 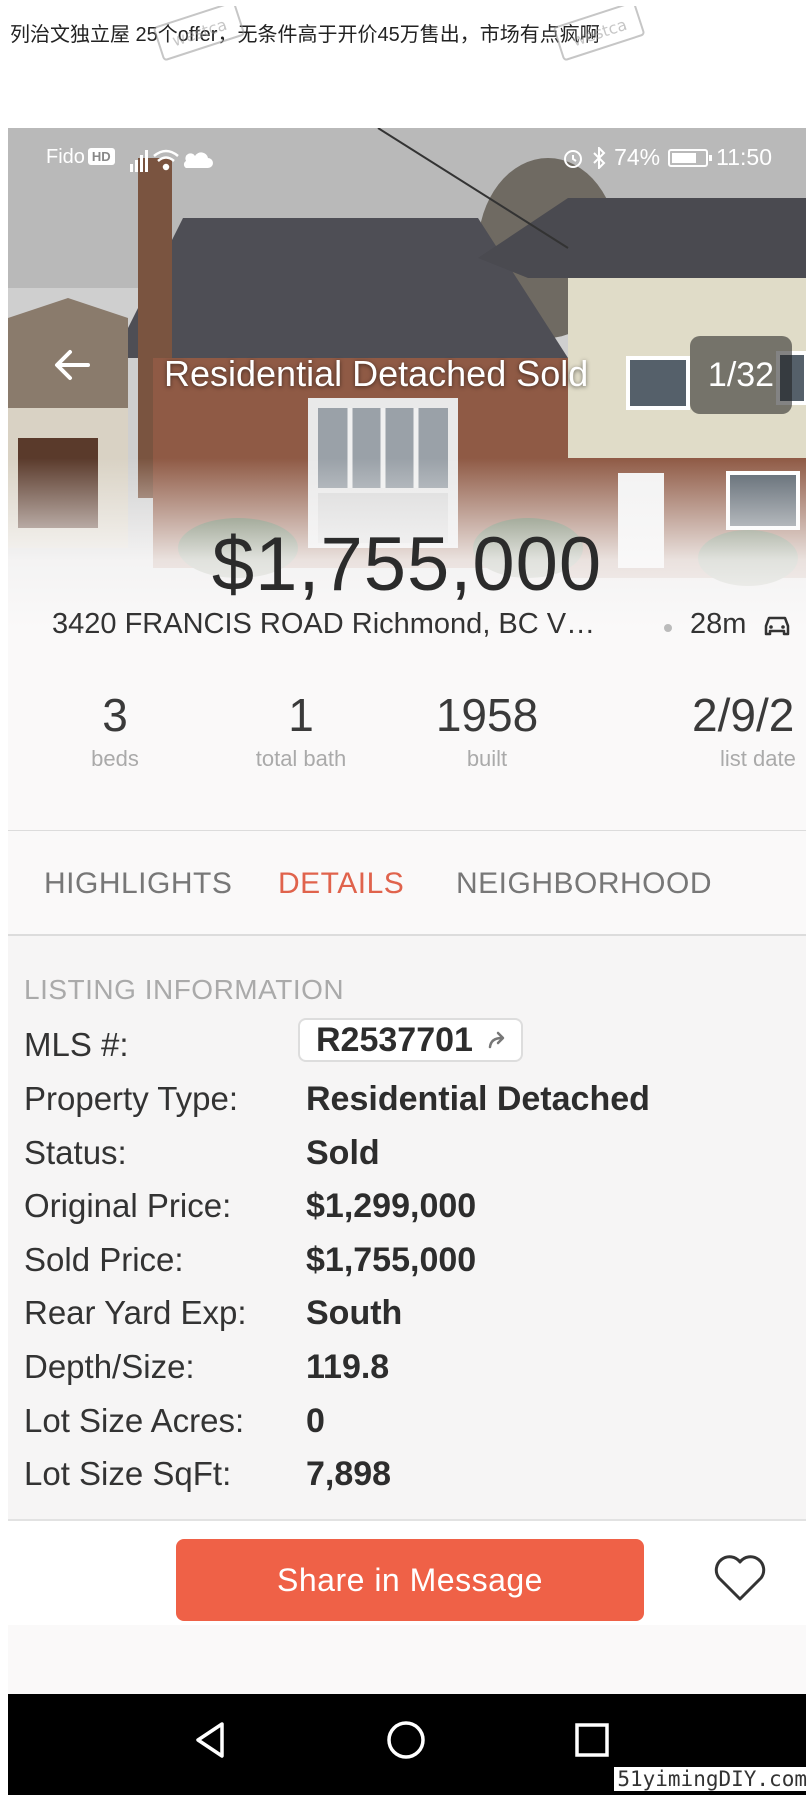 I want to click on stat-built: 1958 built, so click(x=487, y=730).